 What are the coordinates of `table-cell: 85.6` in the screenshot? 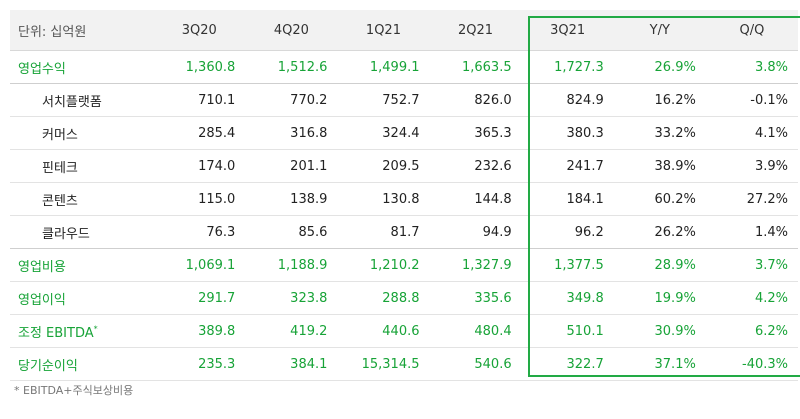 It's located at (291, 232).